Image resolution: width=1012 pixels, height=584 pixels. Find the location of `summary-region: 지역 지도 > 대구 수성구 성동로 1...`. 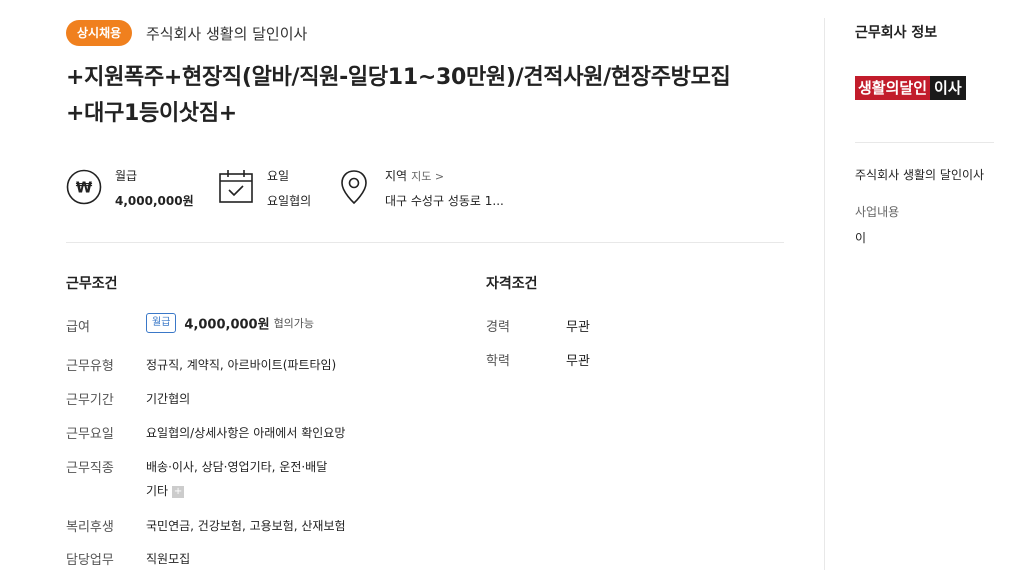

summary-region: 지역 지도 > 대구 수성구 성동로 1... is located at coordinates (426, 190).